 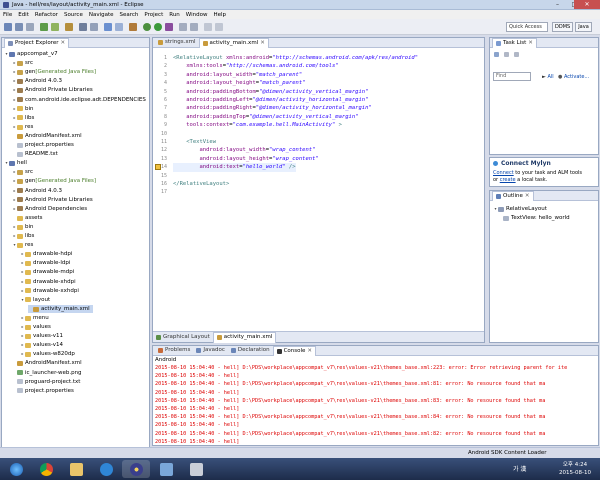 What do you see at coordinates (583, 27) in the screenshot?
I see `perspective-java: Java` at bounding box center [583, 27].